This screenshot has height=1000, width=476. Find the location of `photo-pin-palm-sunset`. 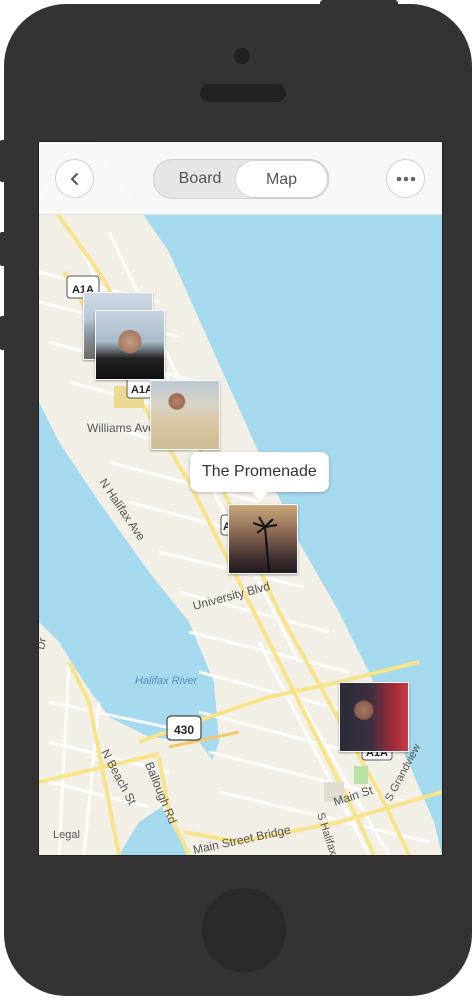

photo-pin-palm-sunset is located at coordinates (263, 539).